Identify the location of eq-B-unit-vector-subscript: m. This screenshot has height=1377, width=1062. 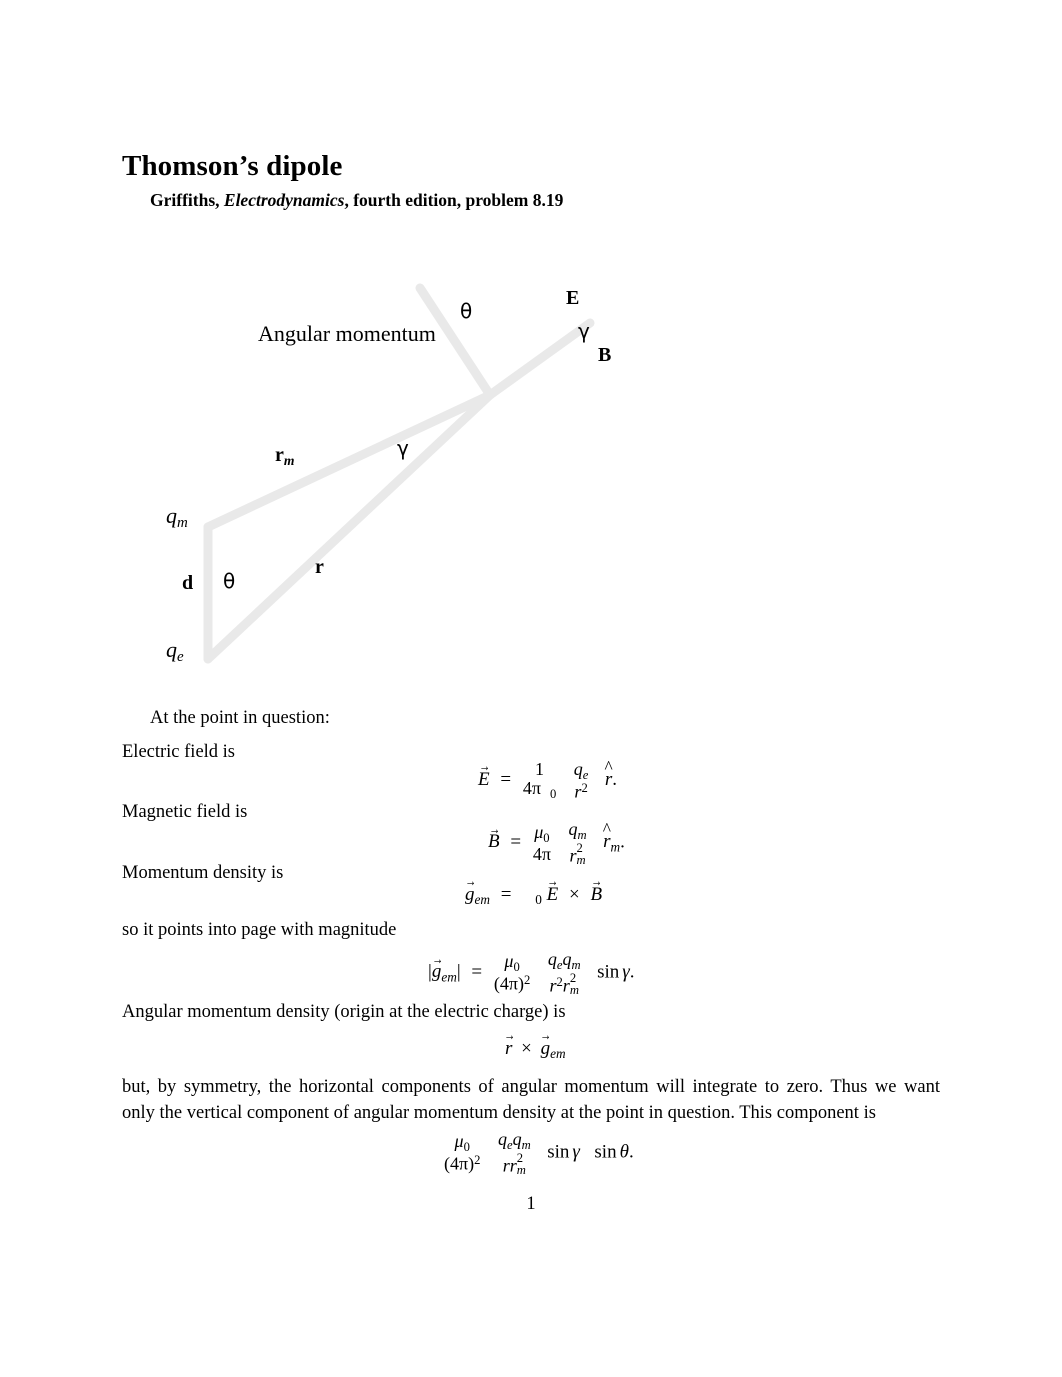
(615, 847).